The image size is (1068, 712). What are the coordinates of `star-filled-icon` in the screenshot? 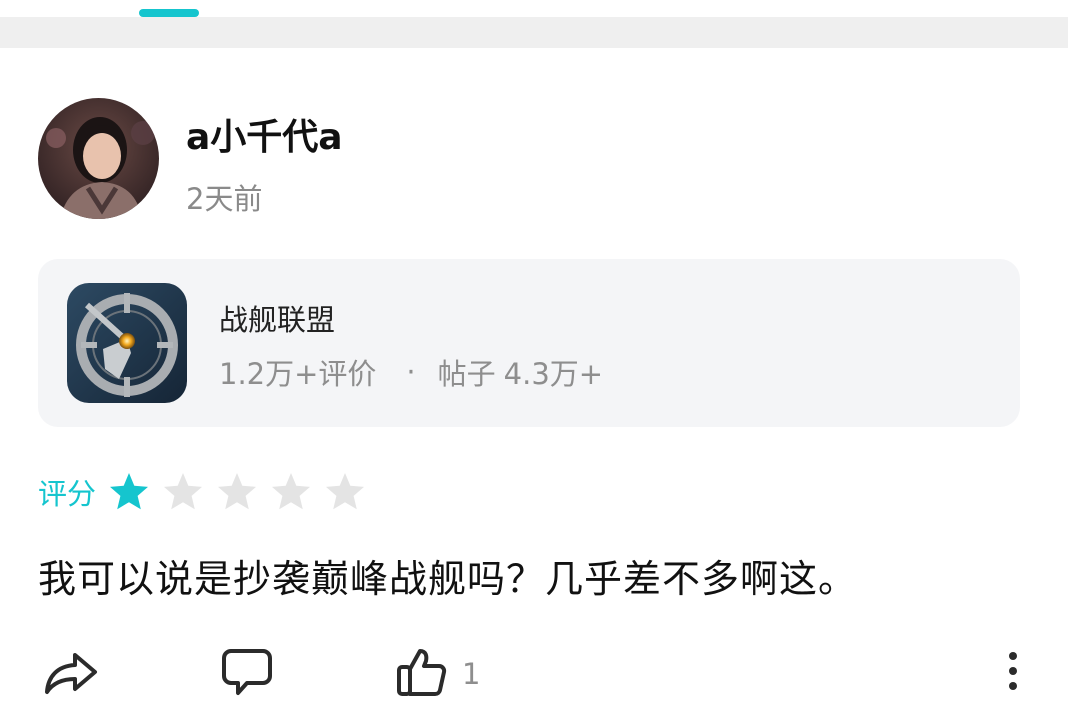 It's located at (129, 491).